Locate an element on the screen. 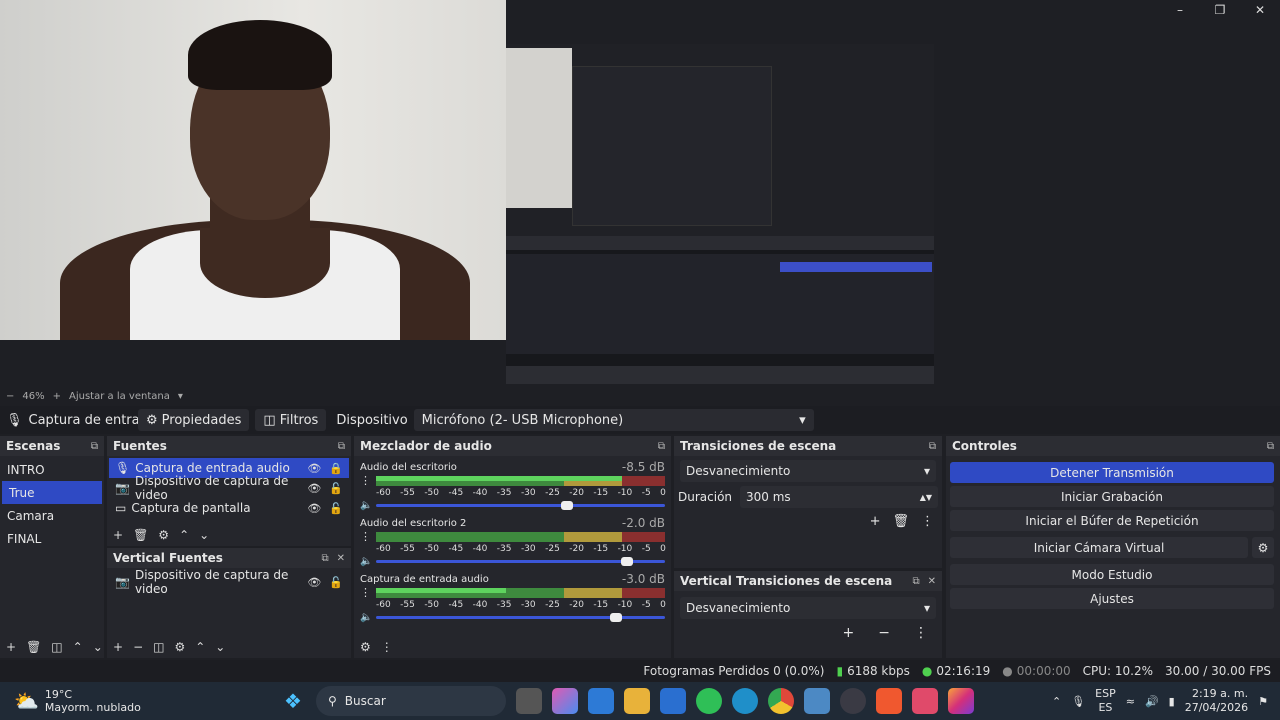  spinner-icon: ▲▼ is located at coordinates (926, 497).